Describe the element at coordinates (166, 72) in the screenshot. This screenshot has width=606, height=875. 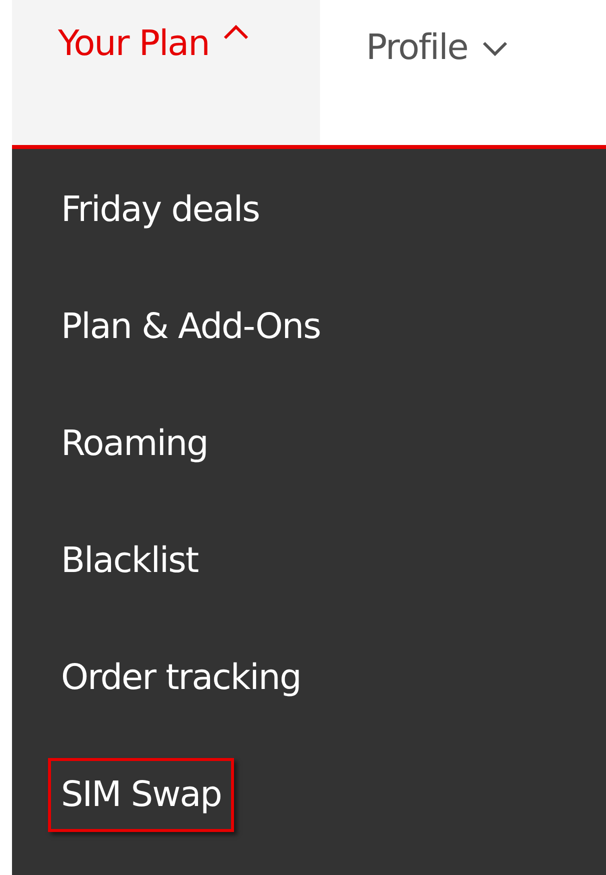
I see `nav-tab: Your Plan` at that location.